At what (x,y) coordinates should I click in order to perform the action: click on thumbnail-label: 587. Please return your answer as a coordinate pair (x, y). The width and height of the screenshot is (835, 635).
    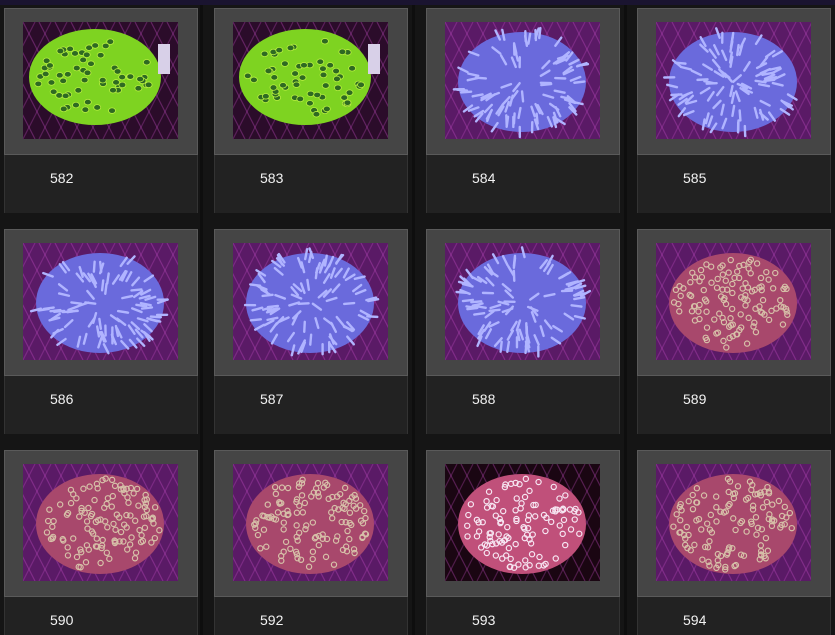
    Looking at the image, I should click on (272, 399).